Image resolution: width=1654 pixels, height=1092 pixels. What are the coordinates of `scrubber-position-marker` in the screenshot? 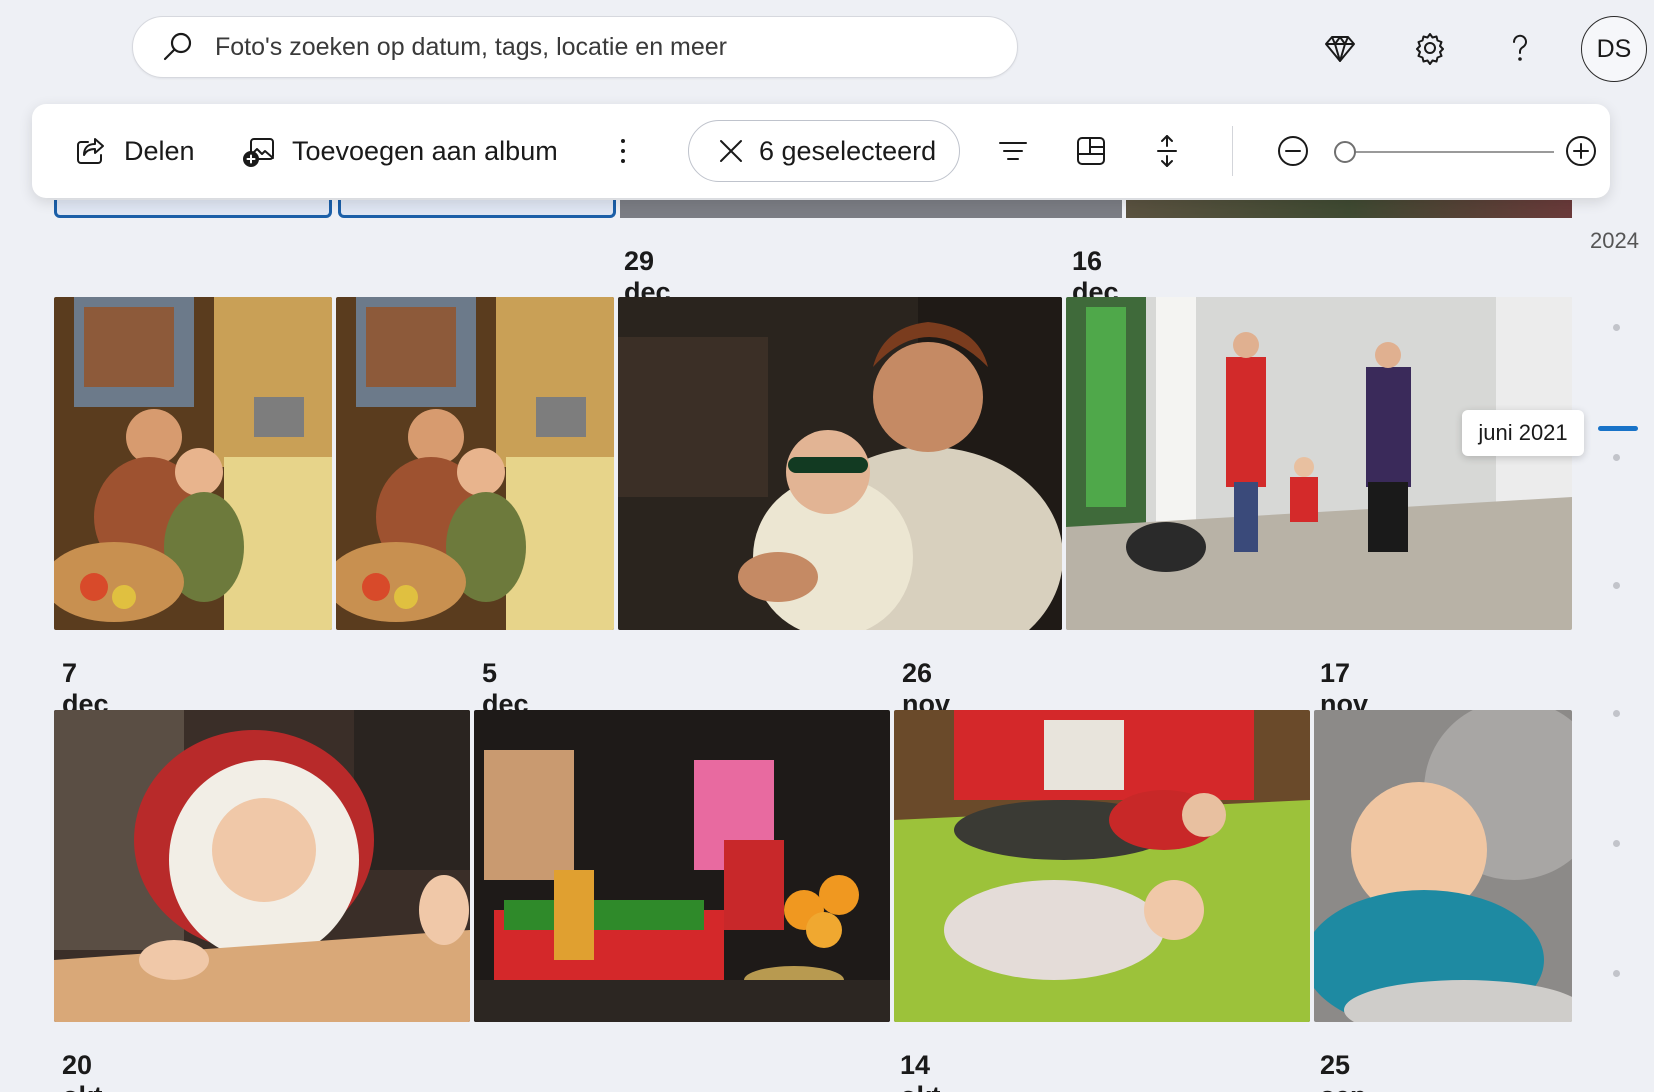 It's located at (1618, 428).